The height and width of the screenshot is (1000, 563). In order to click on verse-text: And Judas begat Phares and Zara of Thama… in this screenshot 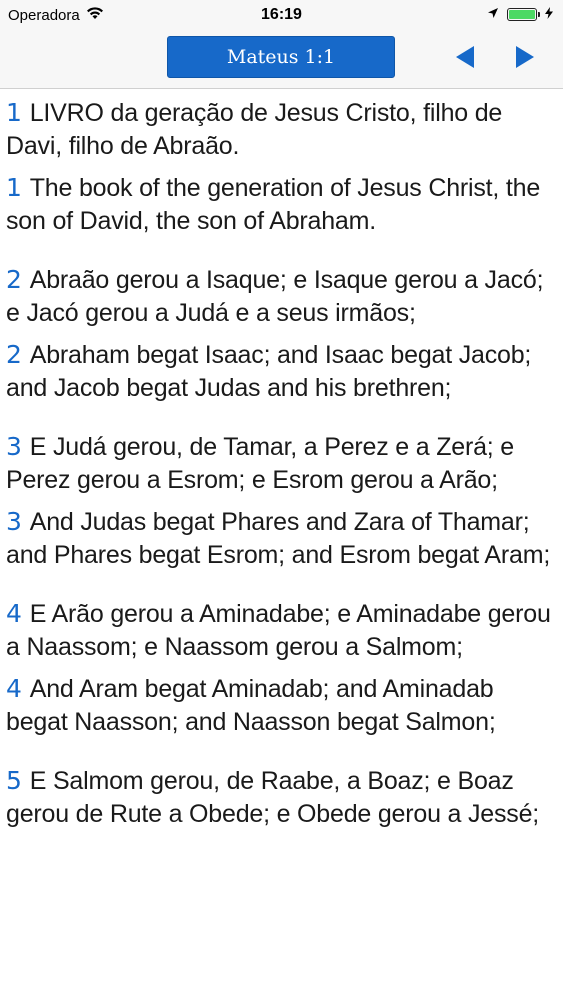, I will do `click(278, 538)`.